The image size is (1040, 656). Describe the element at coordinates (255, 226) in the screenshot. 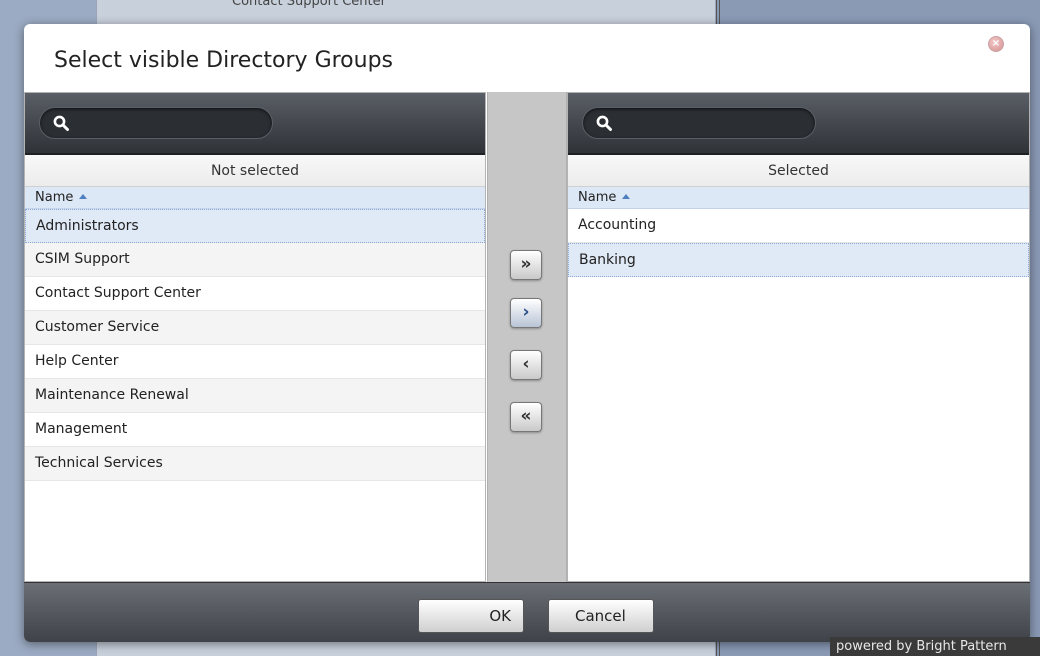

I see `list-item: Administrators` at that location.